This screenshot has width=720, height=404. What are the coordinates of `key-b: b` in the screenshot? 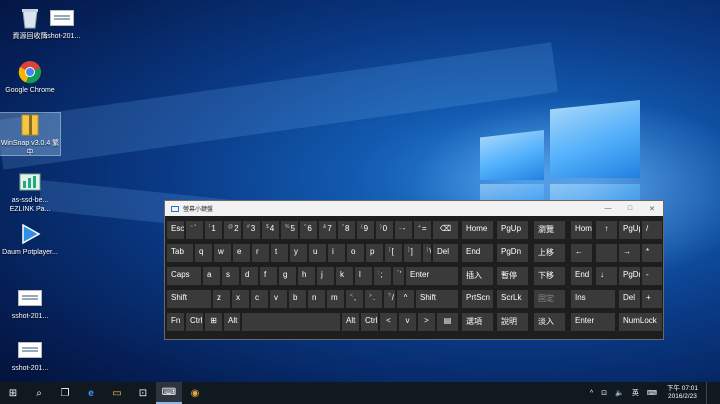 It's located at (297, 299).